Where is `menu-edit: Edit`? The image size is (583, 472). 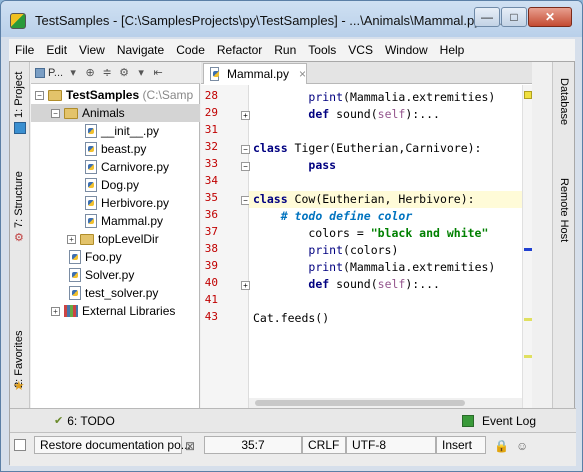
menu-edit: Edit is located at coordinates (56, 50).